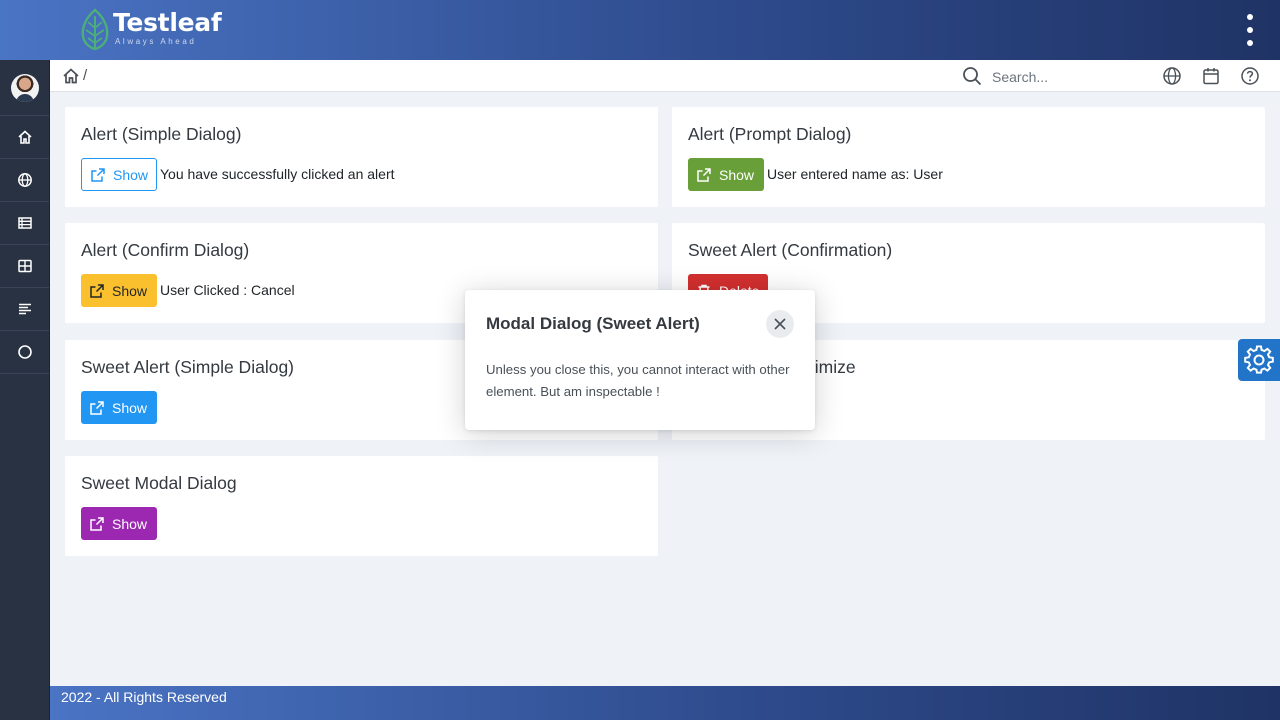  What do you see at coordinates (790, 250) in the screenshot?
I see `card-title: Sweet Alert (Confirmation)` at bounding box center [790, 250].